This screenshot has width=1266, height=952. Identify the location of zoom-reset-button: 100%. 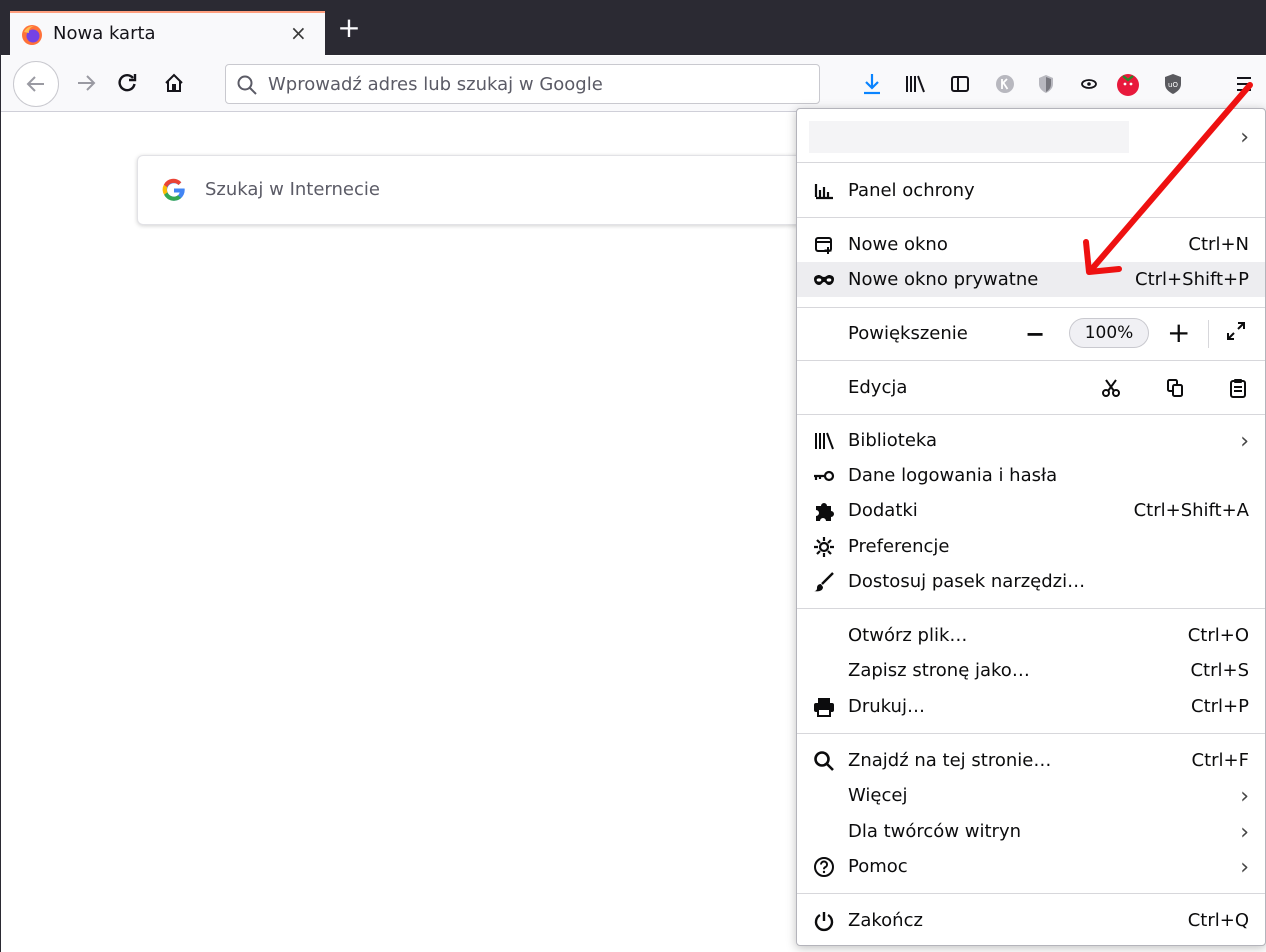
(1109, 333).